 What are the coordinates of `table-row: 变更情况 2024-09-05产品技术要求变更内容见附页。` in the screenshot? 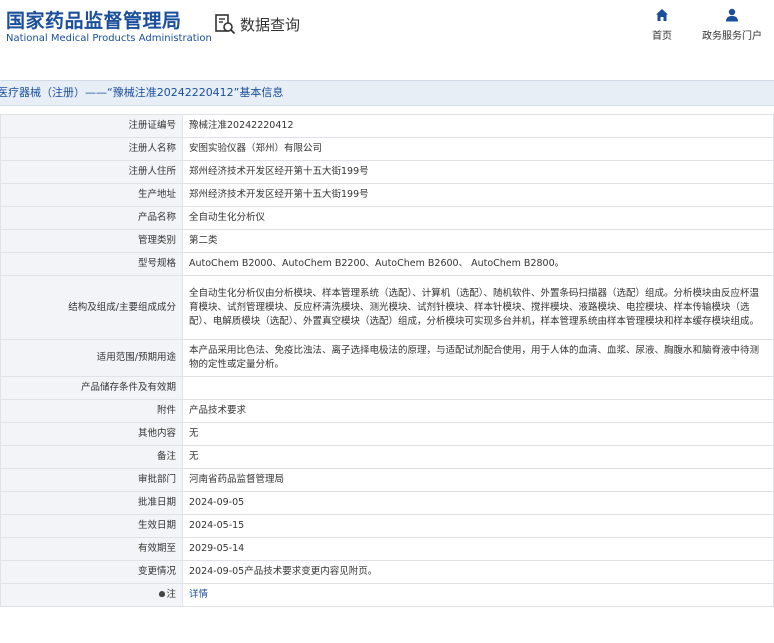 It's located at (387, 572).